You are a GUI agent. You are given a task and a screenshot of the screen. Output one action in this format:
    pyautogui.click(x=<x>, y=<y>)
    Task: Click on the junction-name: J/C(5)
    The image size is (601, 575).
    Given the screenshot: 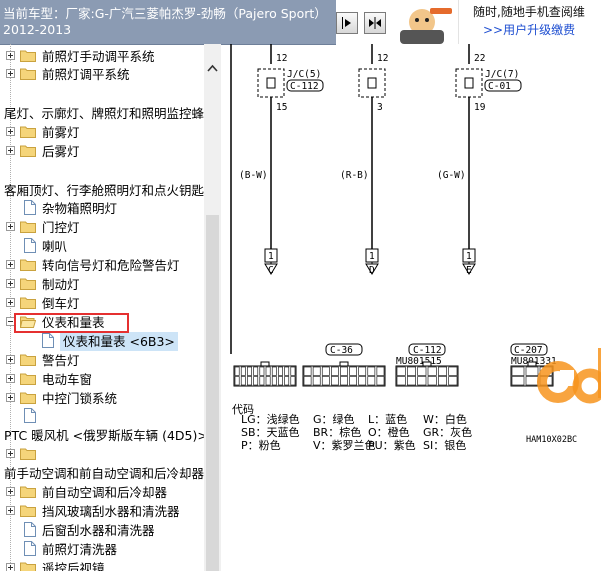 What is the action you would take?
    pyautogui.click(x=304, y=74)
    